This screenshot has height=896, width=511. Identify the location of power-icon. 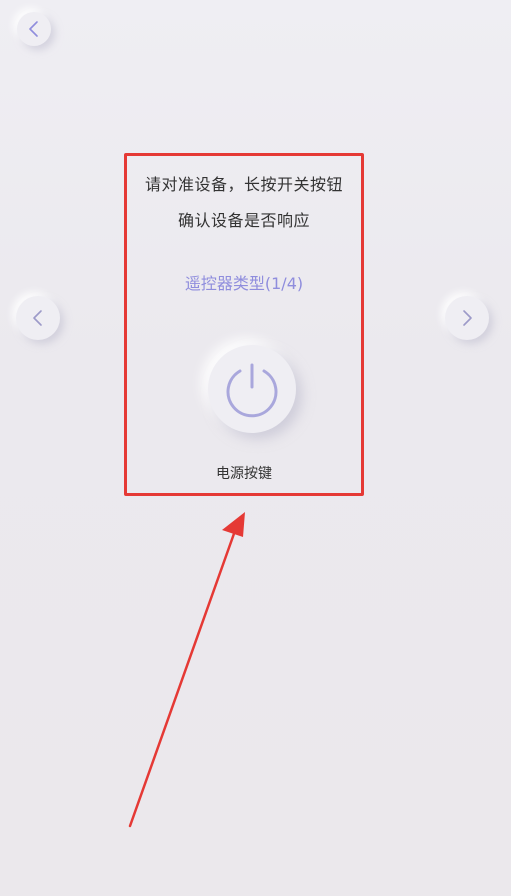
(252, 390).